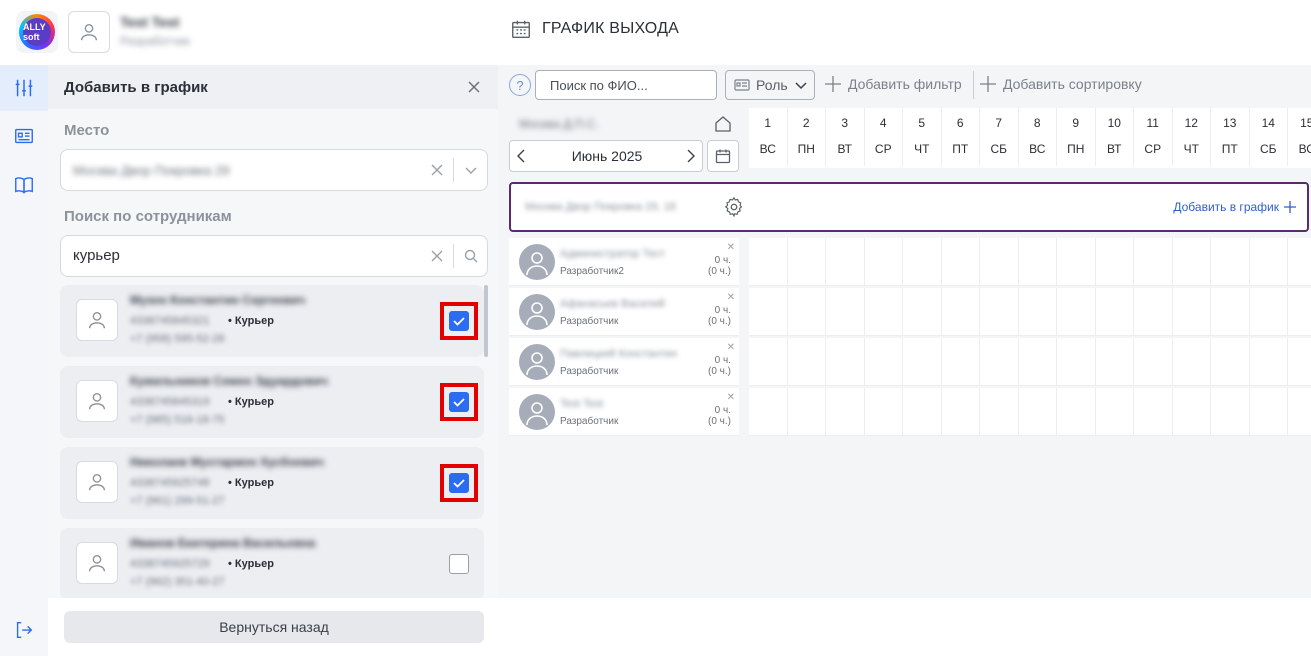 The width and height of the screenshot is (1311, 656). Describe the element at coordinates (723, 156) in the screenshot. I see `date-picker-button` at that location.